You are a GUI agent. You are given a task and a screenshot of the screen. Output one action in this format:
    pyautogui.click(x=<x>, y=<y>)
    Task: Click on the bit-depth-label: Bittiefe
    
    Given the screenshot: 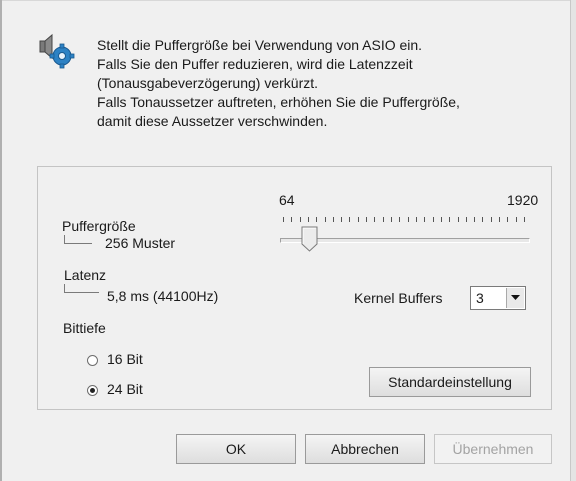 What is the action you would take?
    pyautogui.click(x=84, y=328)
    